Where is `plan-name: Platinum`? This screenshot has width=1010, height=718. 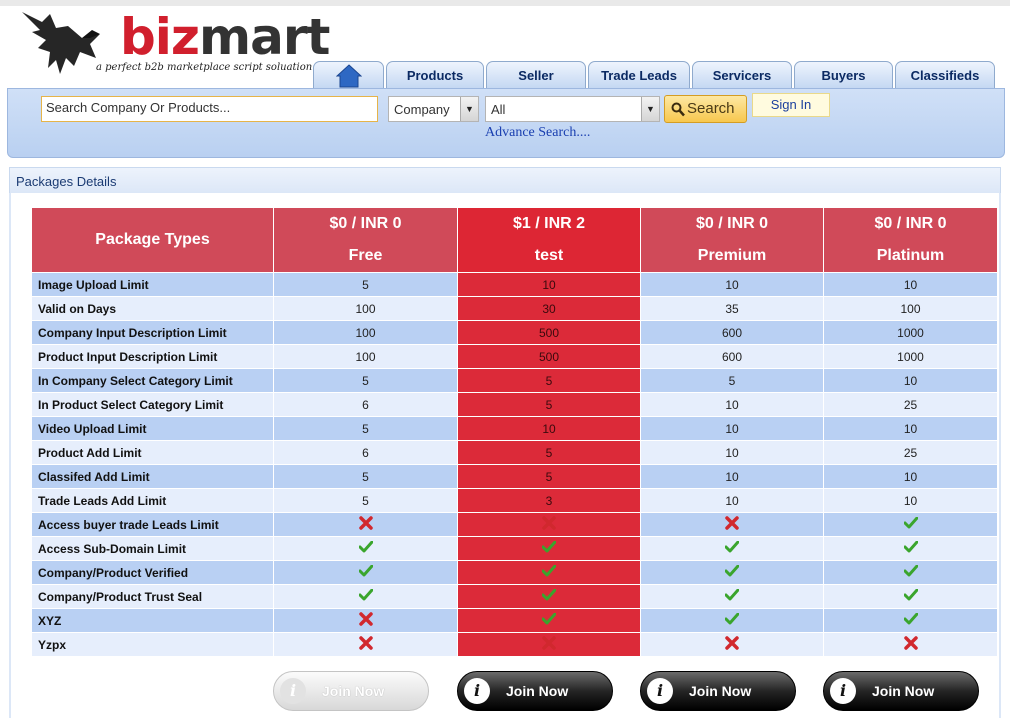
plan-name: Platinum is located at coordinates (910, 255).